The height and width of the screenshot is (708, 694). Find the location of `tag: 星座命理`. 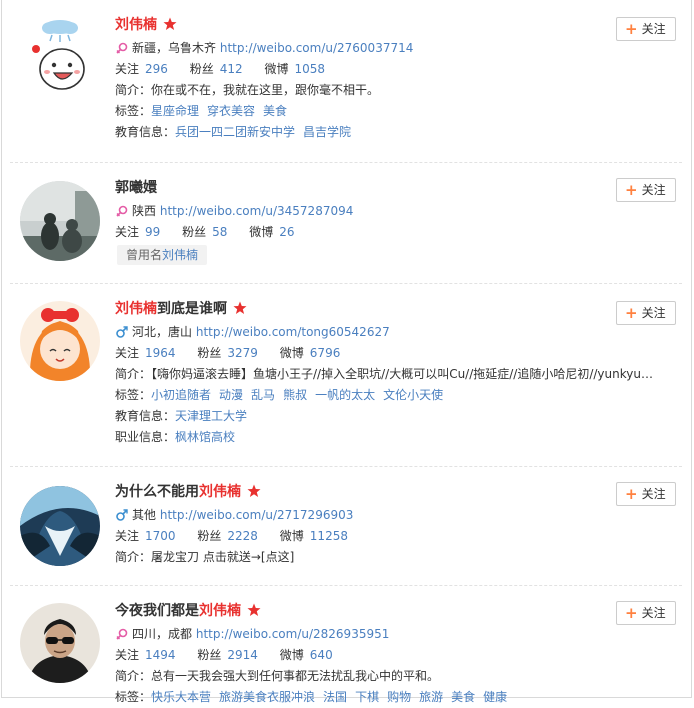

tag: 星座命理 is located at coordinates (175, 111).